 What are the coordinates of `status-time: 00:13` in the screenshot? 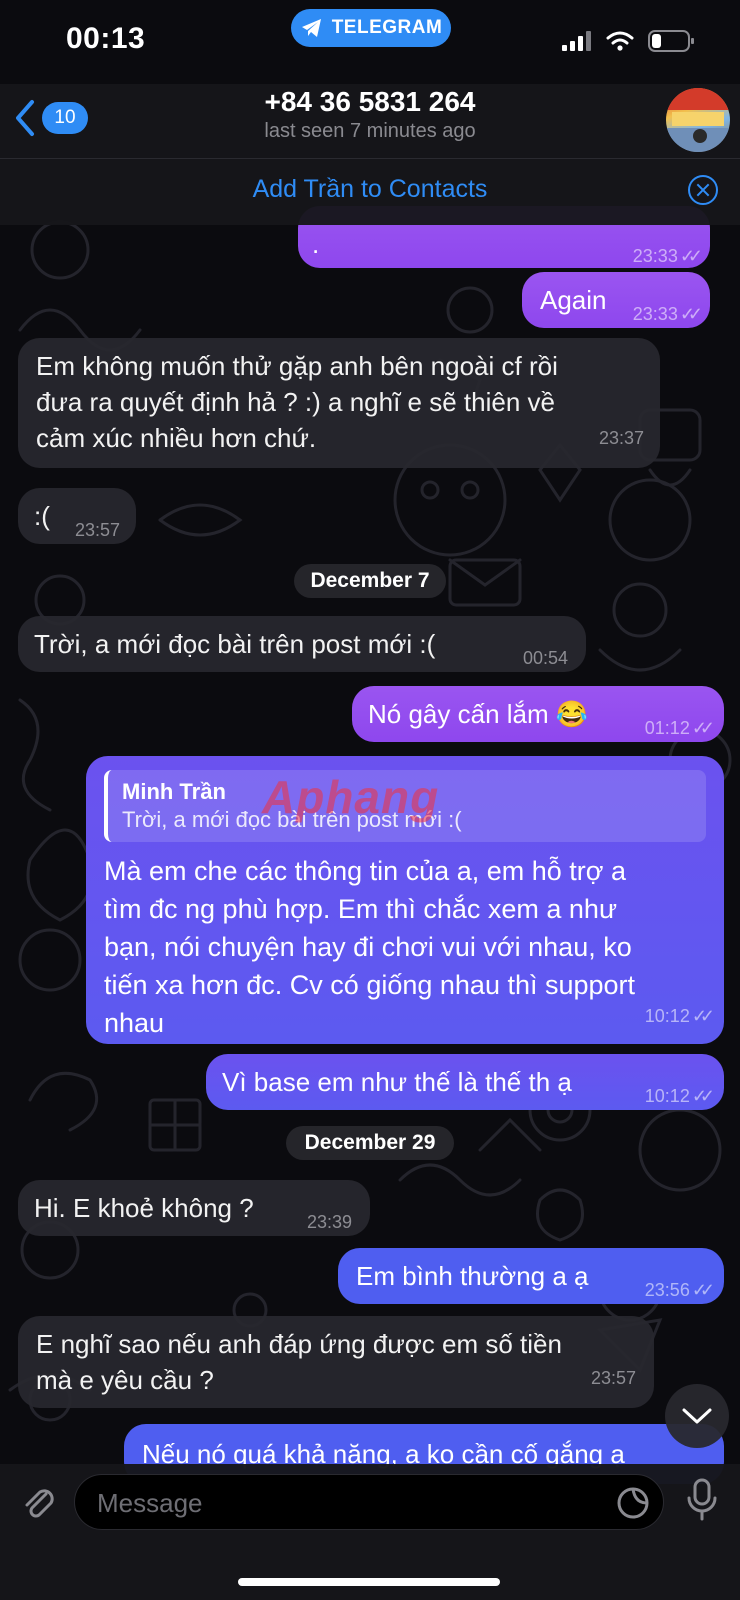 It's located at (106, 38).